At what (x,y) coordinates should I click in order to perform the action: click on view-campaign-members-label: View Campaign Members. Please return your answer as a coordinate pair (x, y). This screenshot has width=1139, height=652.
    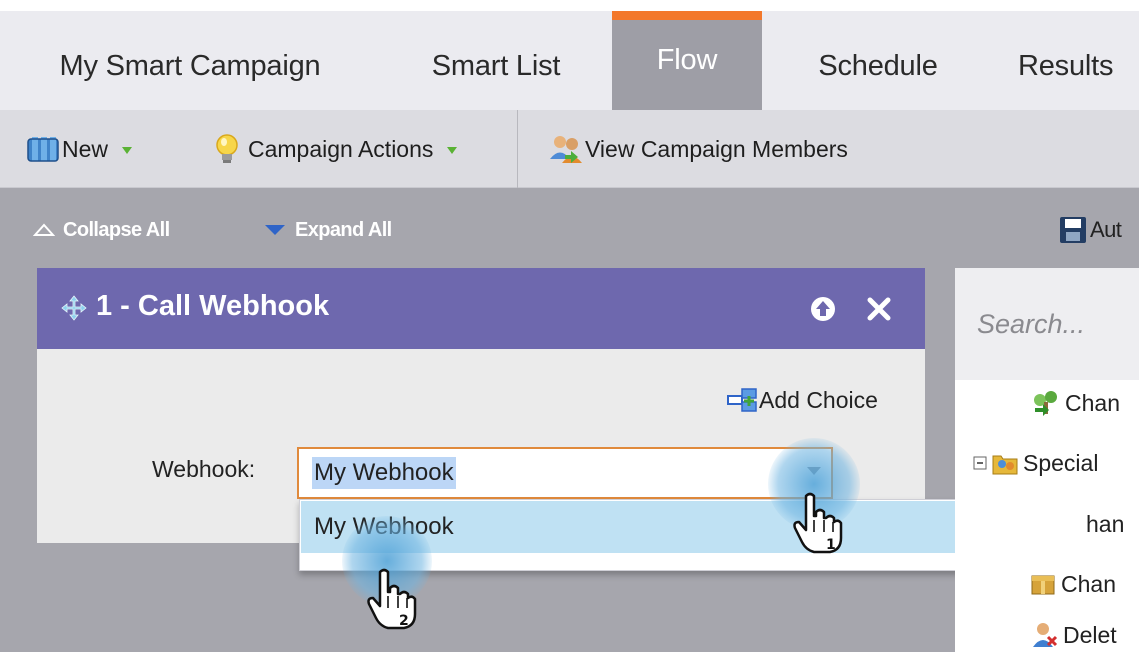
    Looking at the image, I should click on (716, 148).